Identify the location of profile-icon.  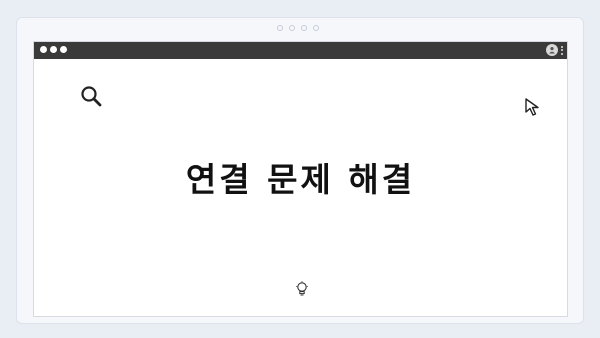
(552, 50).